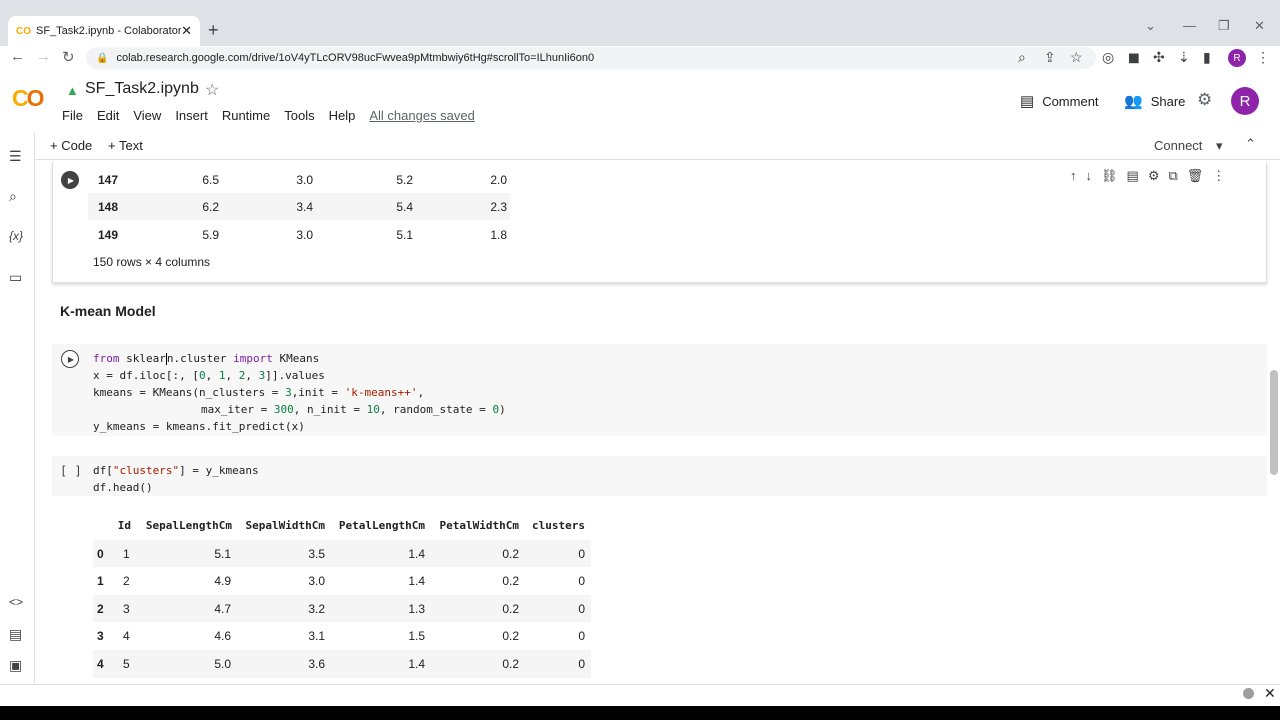  What do you see at coordinates (15, 665) in the screenshot?
I see `terminal-icon: ▣` at bounding box center [15, 665].